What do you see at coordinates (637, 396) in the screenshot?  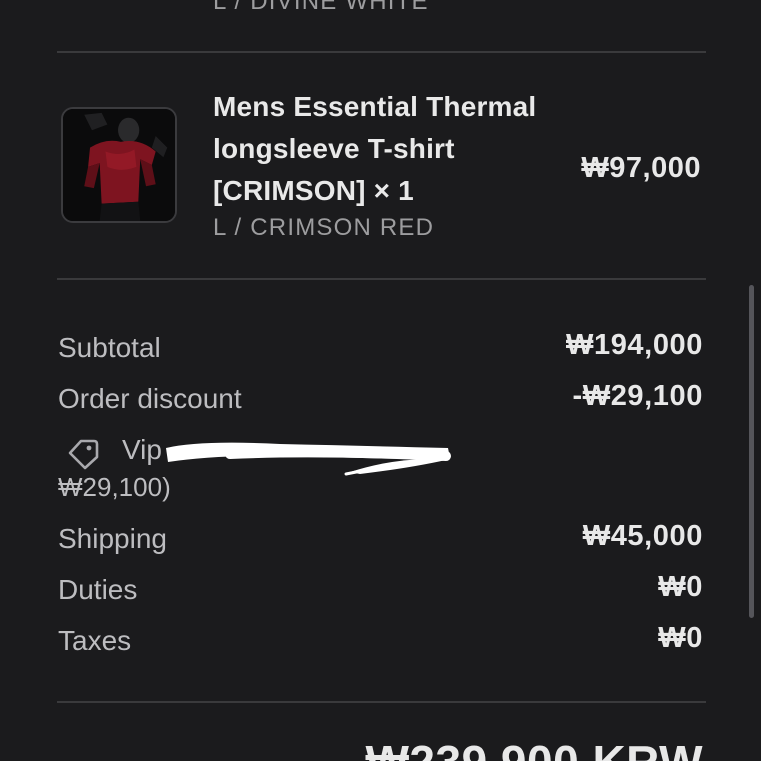 I see `order-discount-value: -₩29,100` at bounding box center [637, 396].